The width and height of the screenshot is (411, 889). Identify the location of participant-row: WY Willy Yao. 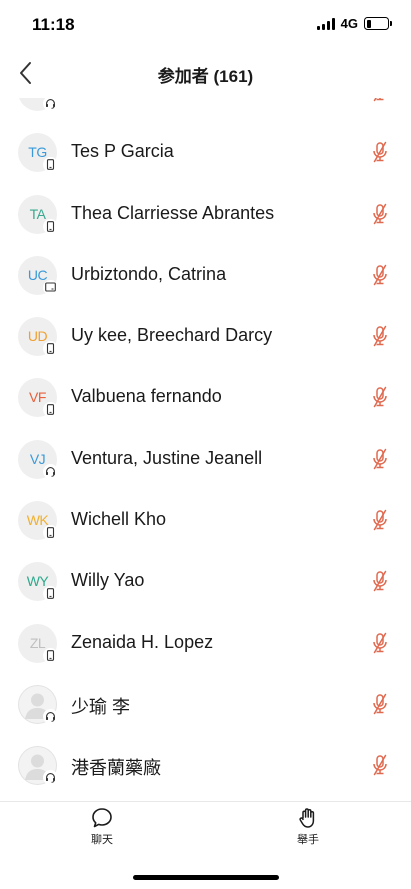
(205, 581).